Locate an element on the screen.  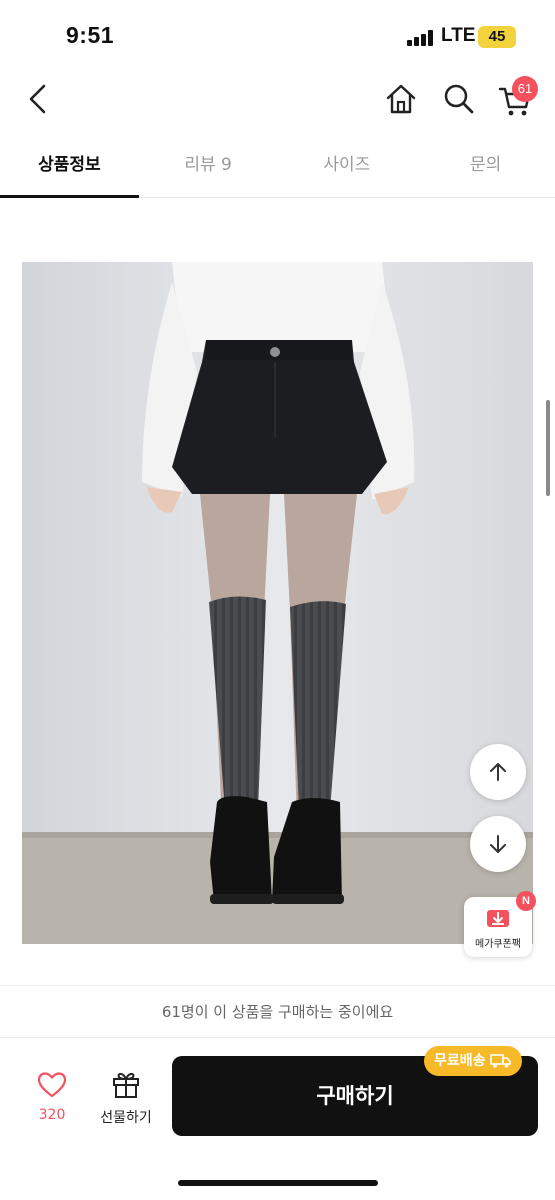
battery-icon: 45 is located at coordinates (497, 37).